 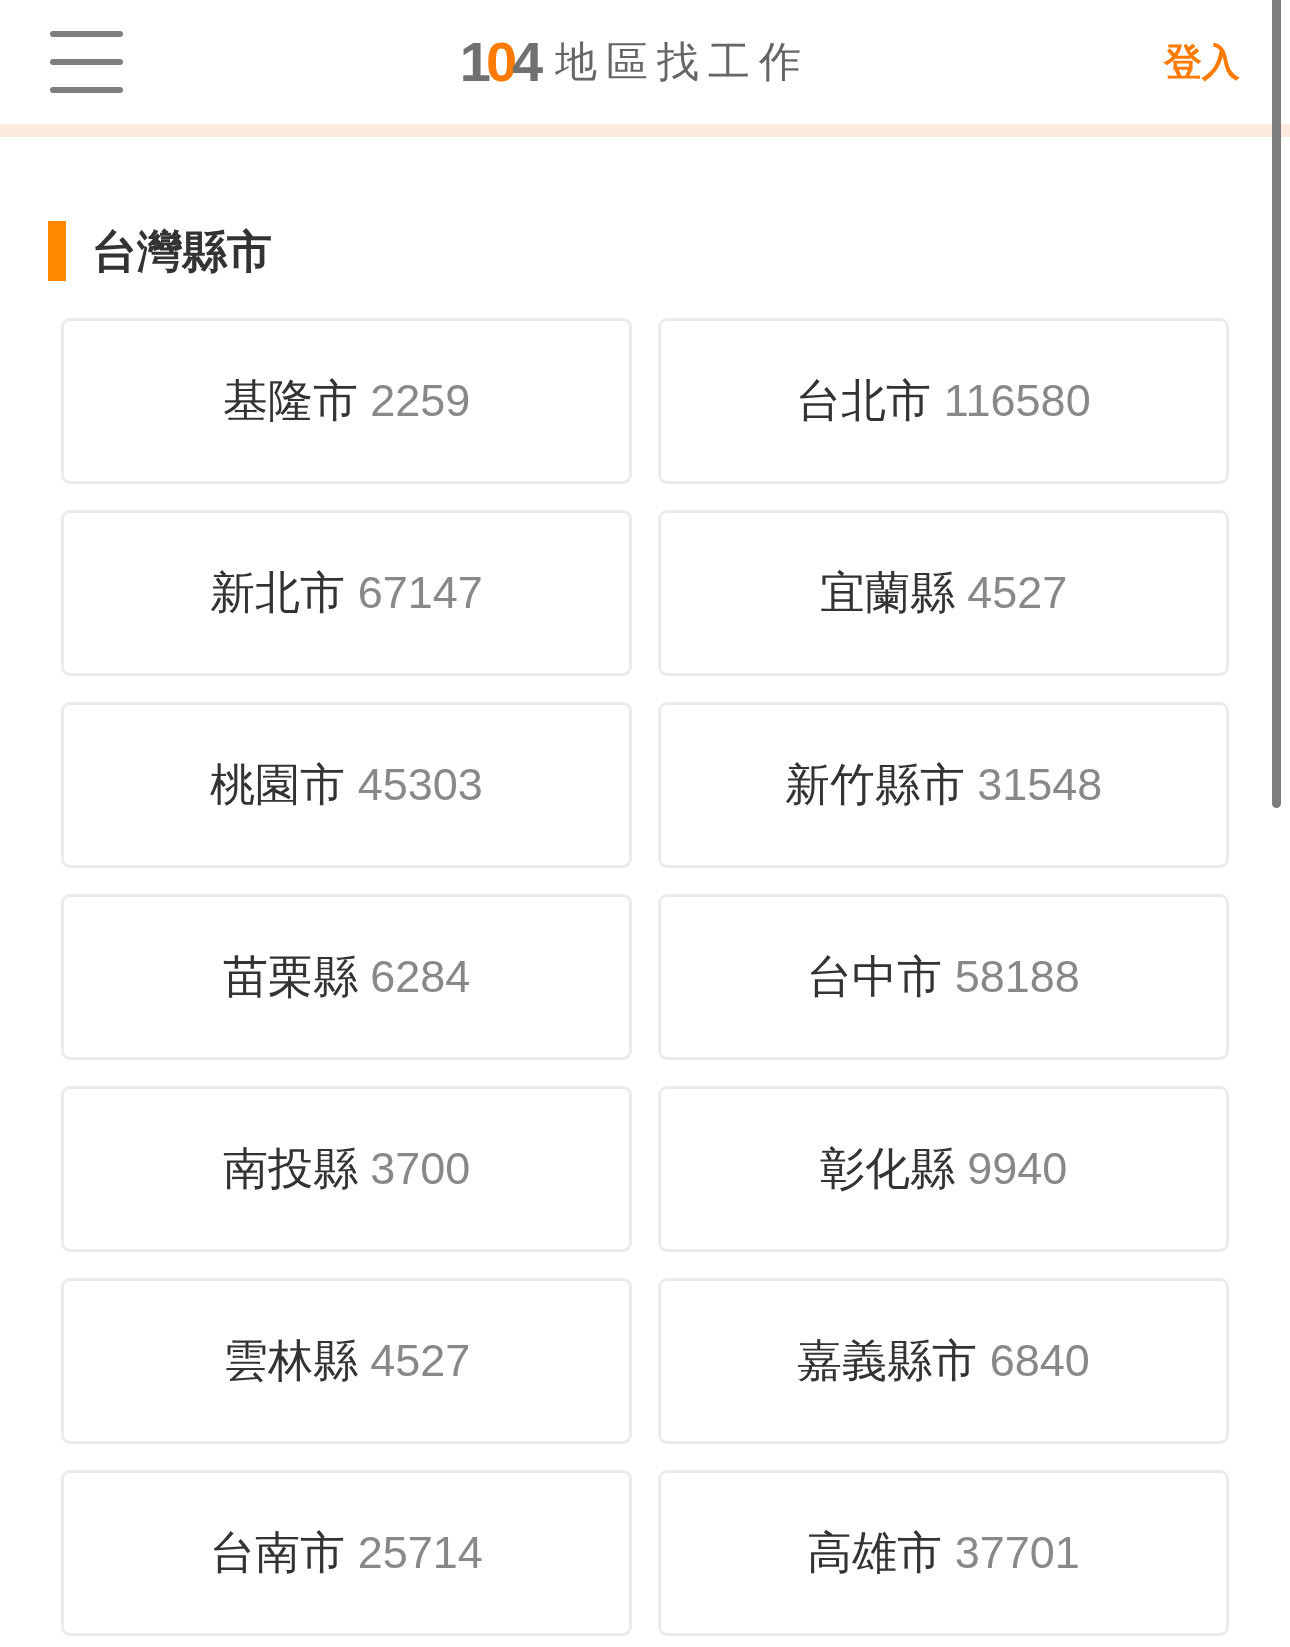 I want to click on region-link: 新竹縣市 31548, so click(x=943, y=785).